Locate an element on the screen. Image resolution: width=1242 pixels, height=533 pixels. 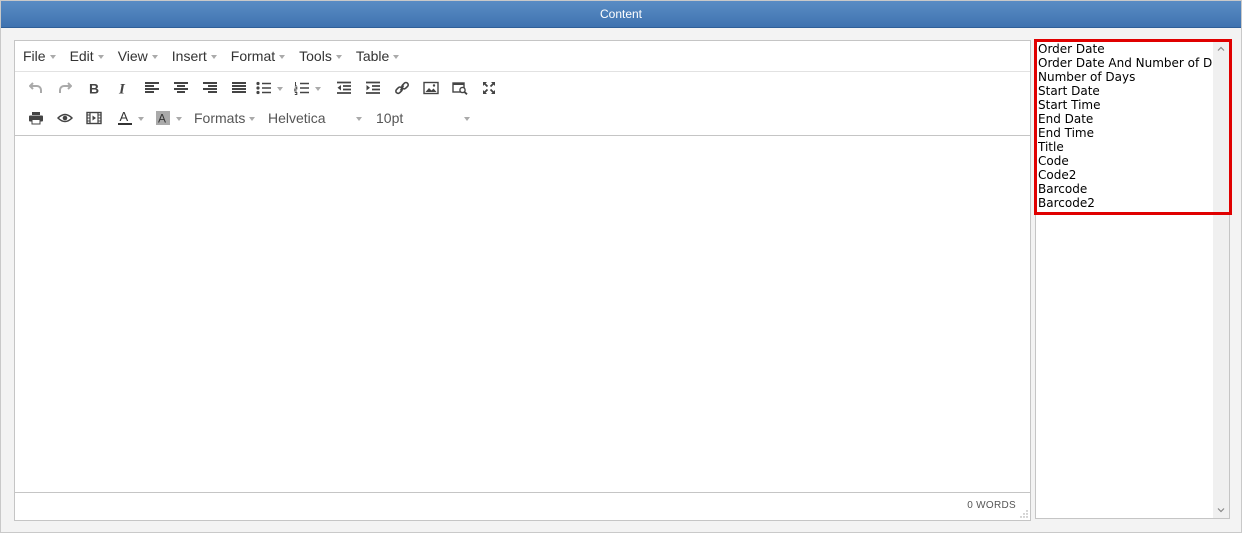
field-item: Number of Days is located at coordinates (1126, 77).